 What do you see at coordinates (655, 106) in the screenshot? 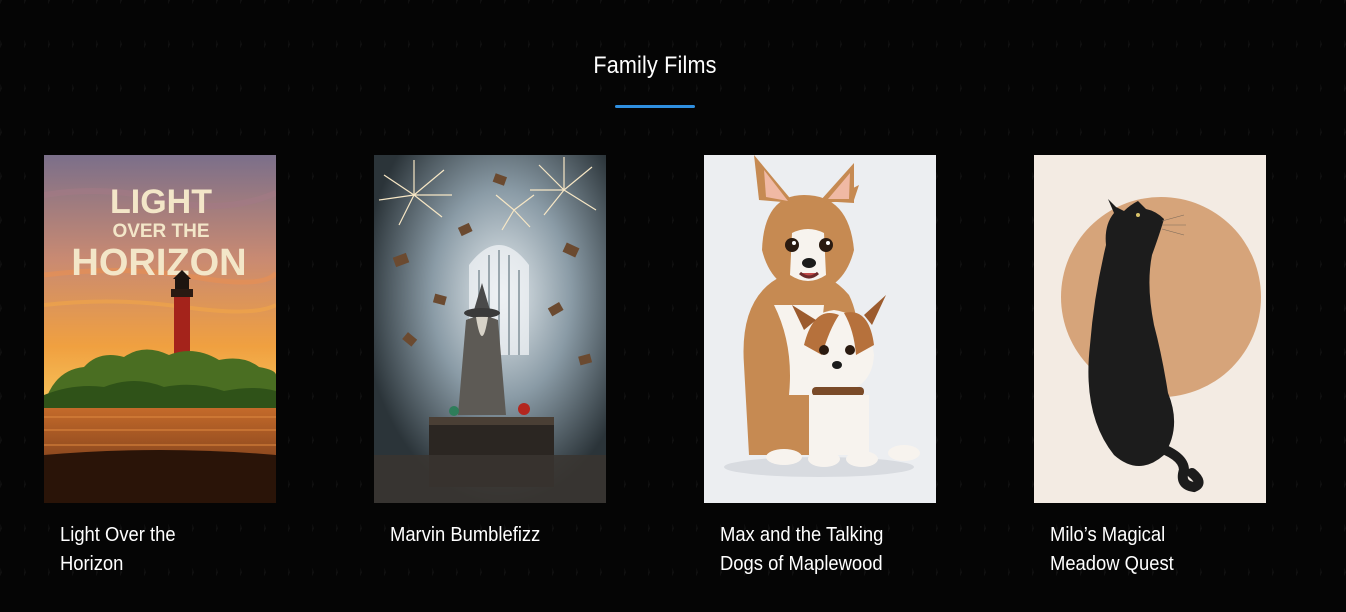
I see `title-underline` at bounding box center [655, 106].